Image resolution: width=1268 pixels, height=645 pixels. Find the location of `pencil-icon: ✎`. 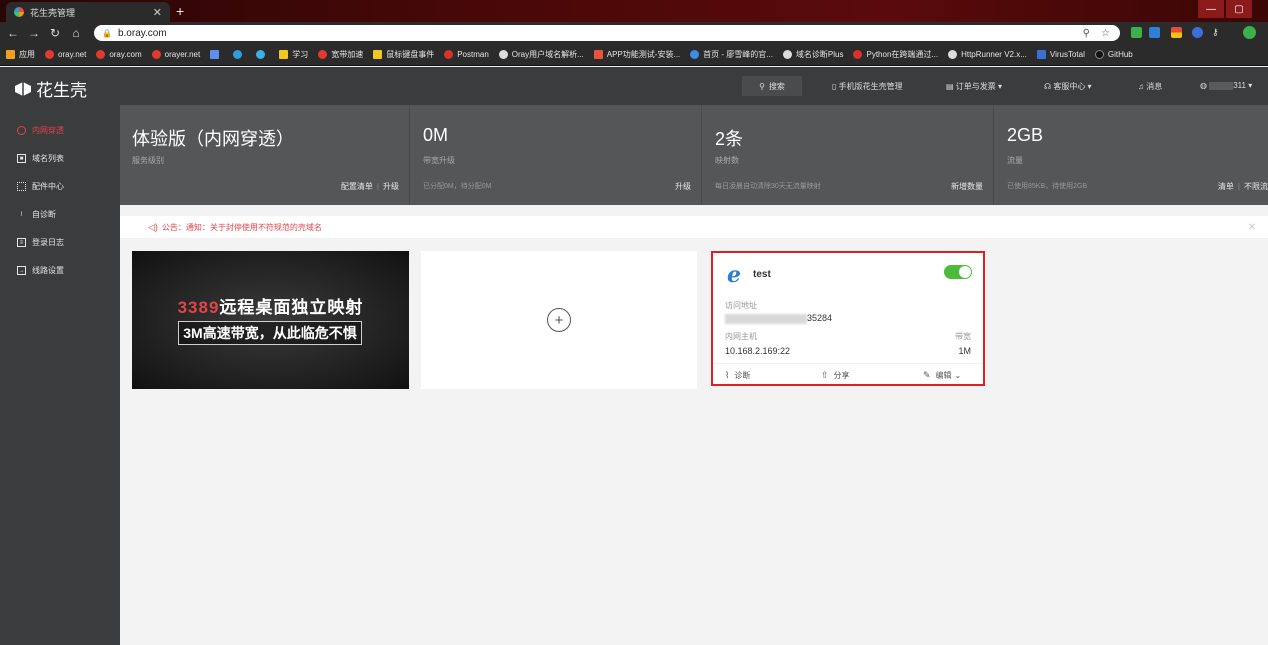

pencil-icon: ✎ is located at coordinates (927, 375).